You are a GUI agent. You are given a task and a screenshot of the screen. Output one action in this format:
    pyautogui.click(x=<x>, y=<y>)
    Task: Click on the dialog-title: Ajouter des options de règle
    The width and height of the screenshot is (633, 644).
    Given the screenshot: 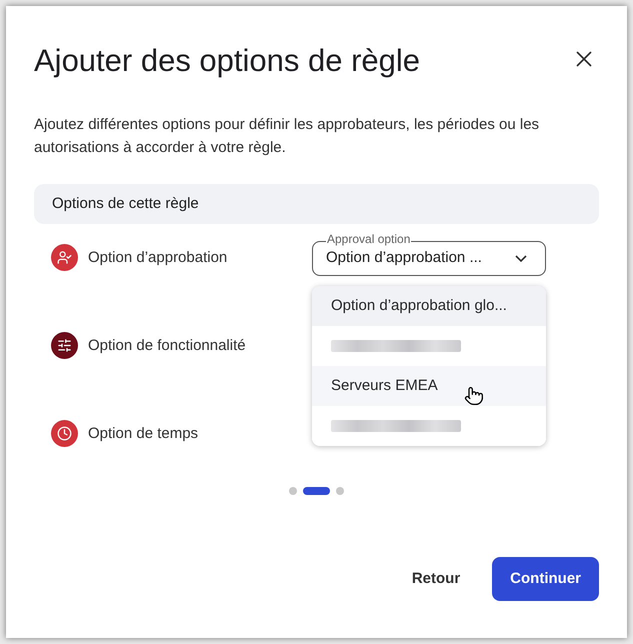 What is the action you would take?
    pyautogui.click(x=227, y=61)
    